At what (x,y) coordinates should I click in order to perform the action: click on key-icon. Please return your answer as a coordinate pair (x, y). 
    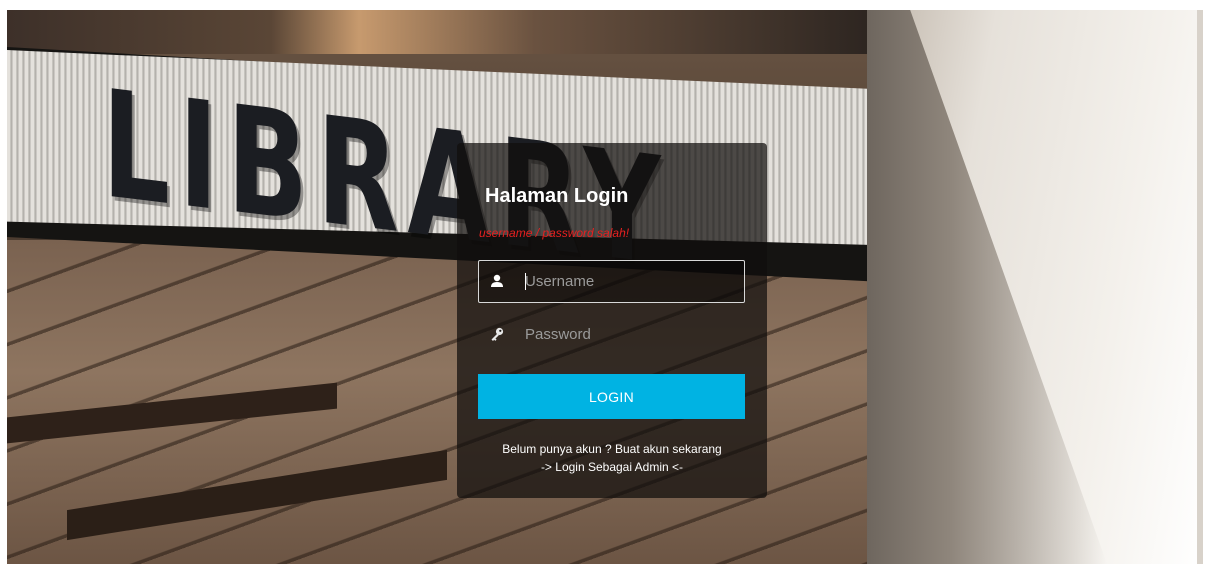
    Looking at the image, I should click on (497, 334).